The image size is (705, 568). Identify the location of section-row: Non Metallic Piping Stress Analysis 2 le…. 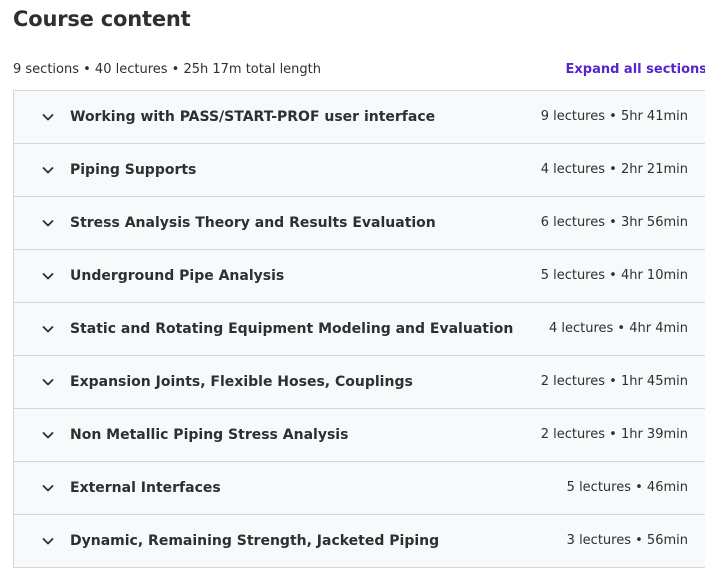
(359, 435).